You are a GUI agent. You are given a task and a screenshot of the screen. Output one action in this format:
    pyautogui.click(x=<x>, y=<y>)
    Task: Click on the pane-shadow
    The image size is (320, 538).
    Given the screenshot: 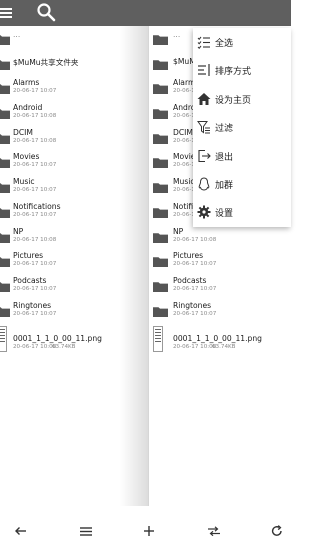 What is the action you would take?
    pyautogui.click(x=134, y=266)
    